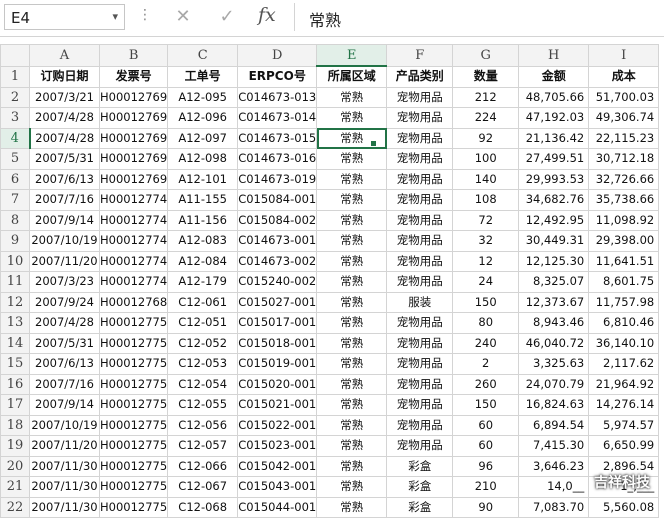 This screenshot has width=664, height=518. Describe the element at coordinates (203, 118) in the screenshot. I see `cell: A12-096` at that location.